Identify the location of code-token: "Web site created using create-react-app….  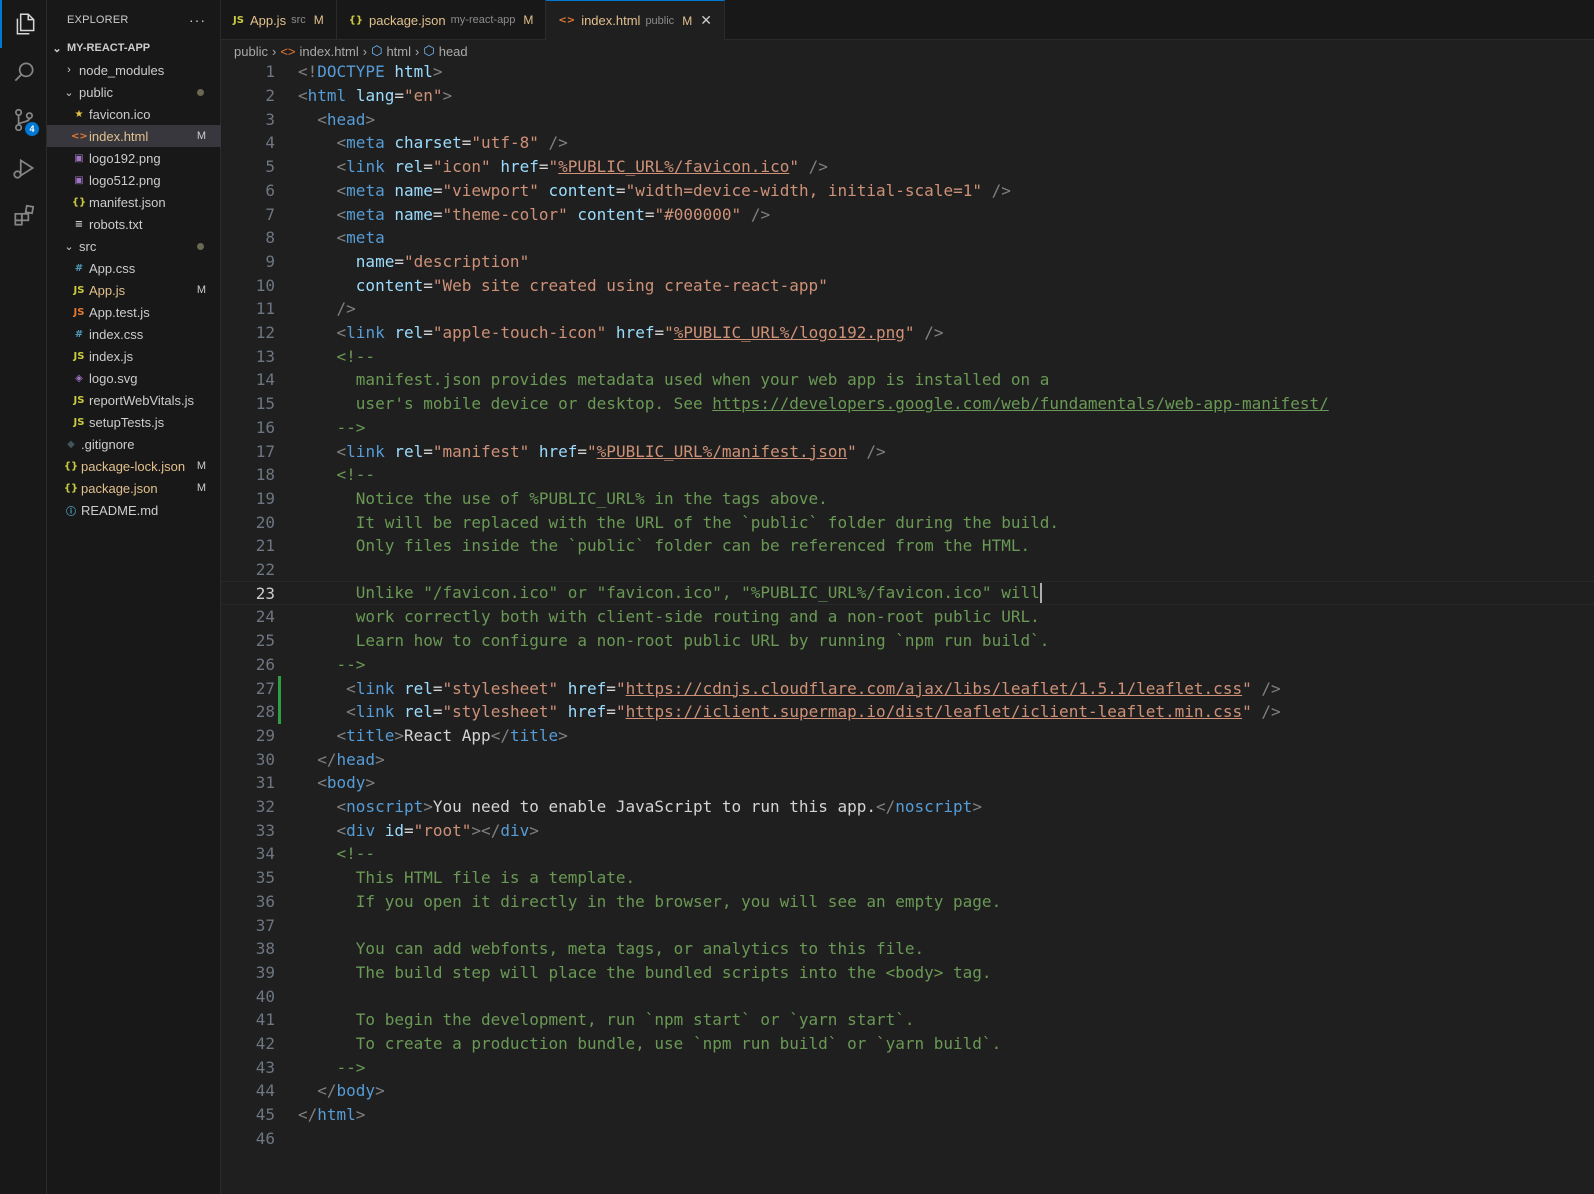
(630, 285).